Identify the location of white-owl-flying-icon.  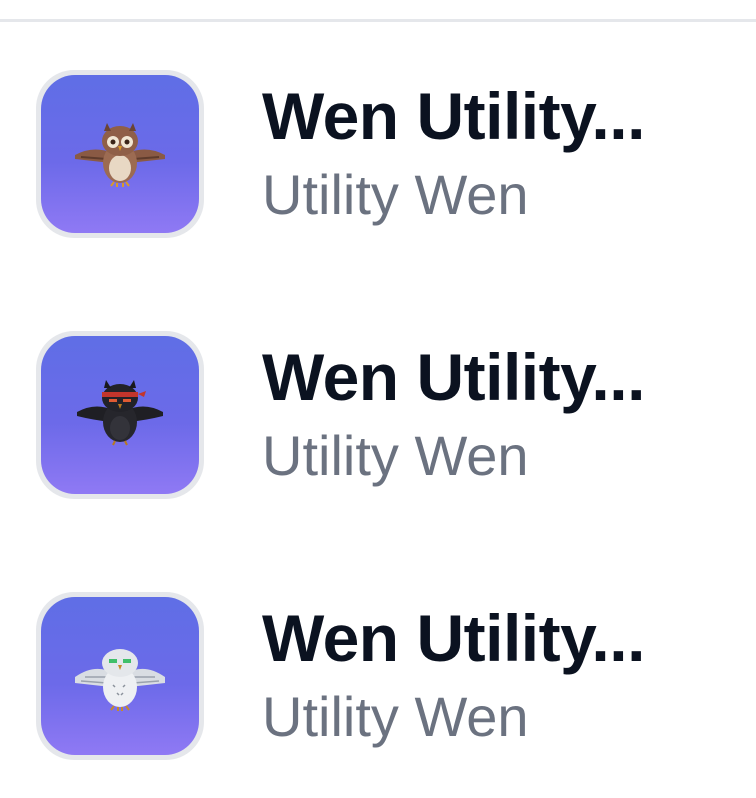
(120, 680).